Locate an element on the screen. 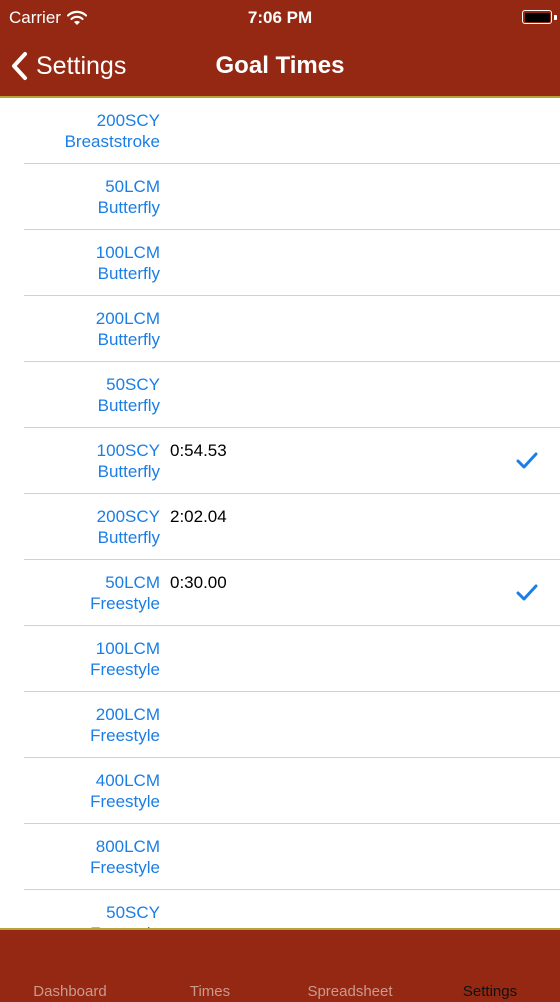 The width and height of the screenshot is (560, 1002). status-bar: Carrier 7:06 PM is located at coordinates (280, 18).